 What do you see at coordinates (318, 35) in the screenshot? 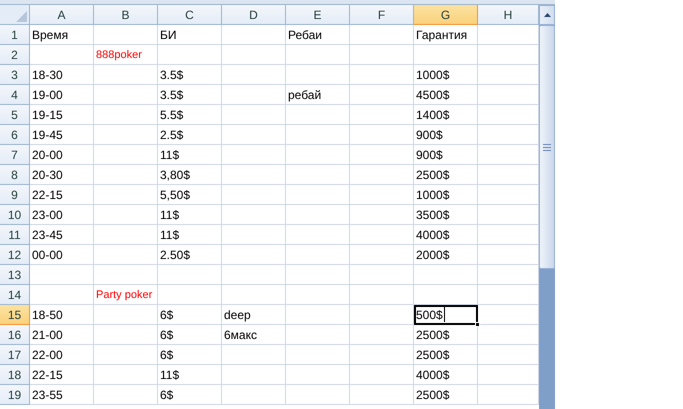
I see `table-cell: Ребаи` at bounding box center [318, 35].